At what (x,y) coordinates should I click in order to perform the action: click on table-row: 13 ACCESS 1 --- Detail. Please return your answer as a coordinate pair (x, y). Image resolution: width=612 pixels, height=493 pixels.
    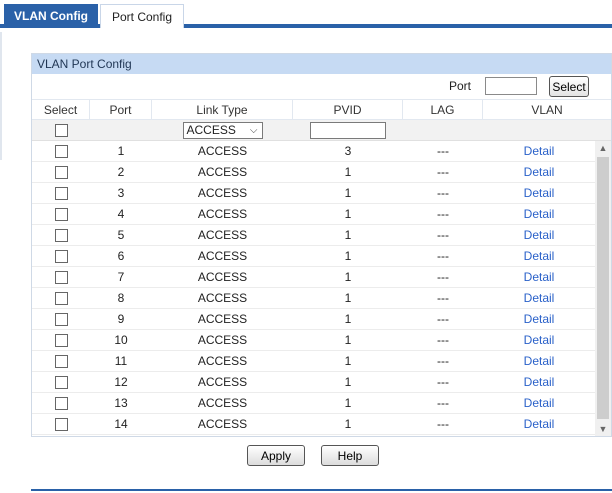
    Looking at the image, I should click on (313, 403).